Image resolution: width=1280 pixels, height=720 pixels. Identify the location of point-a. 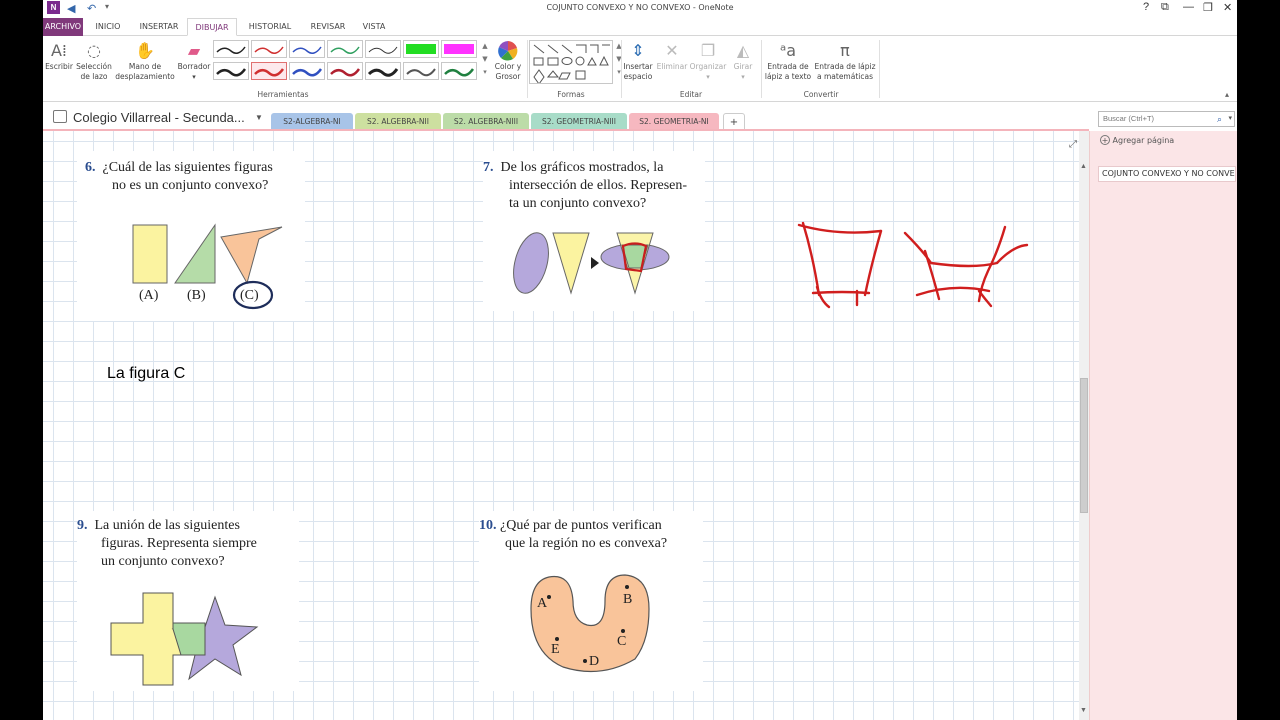
(549, 597).